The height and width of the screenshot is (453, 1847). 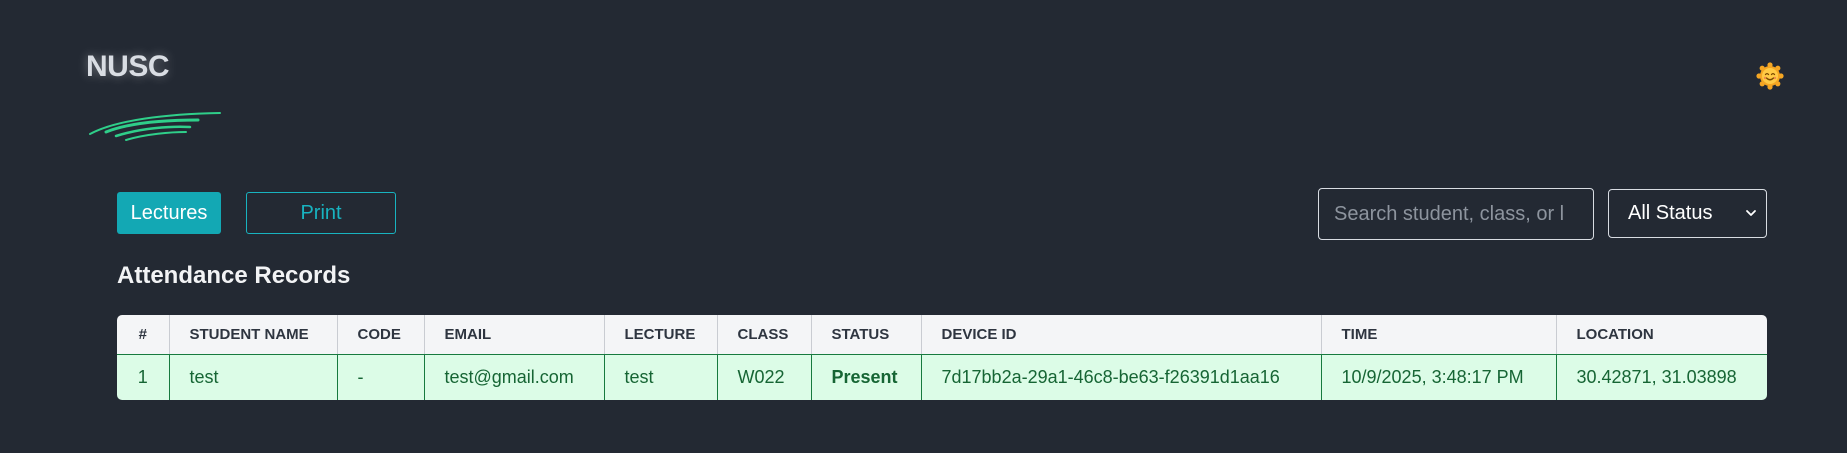 What do you see at coordinates (381, 335) in the screenshot?
I see `column-header-code: CODE` at bounding box center [381, 335].